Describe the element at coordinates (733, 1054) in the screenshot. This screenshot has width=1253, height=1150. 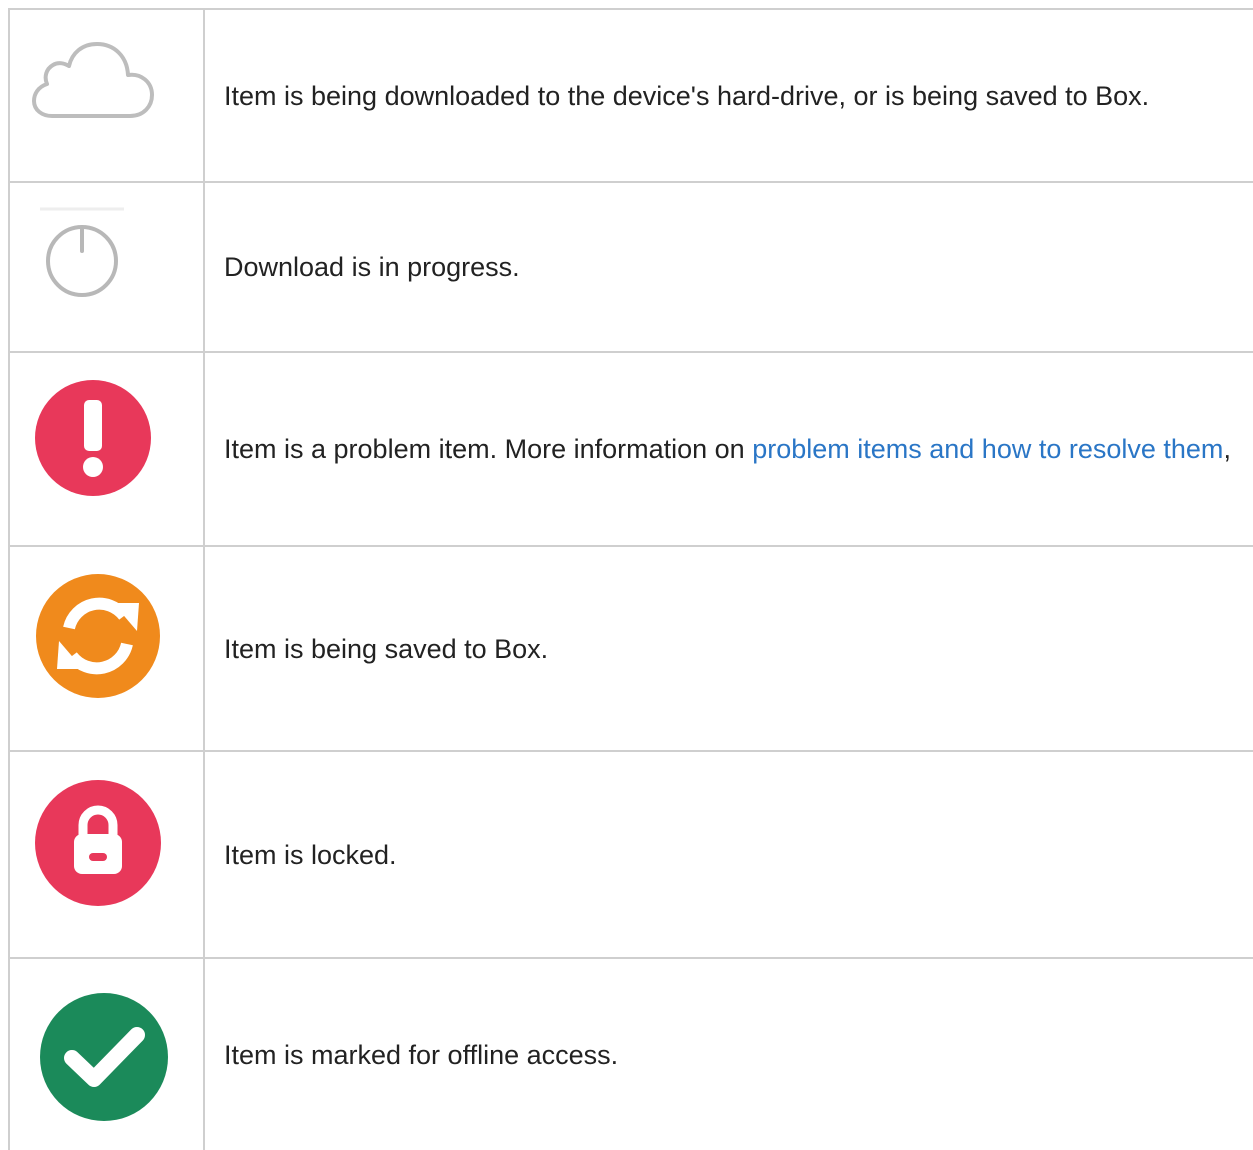
I see `description-cell: Item is marked for offline access.` at that location.